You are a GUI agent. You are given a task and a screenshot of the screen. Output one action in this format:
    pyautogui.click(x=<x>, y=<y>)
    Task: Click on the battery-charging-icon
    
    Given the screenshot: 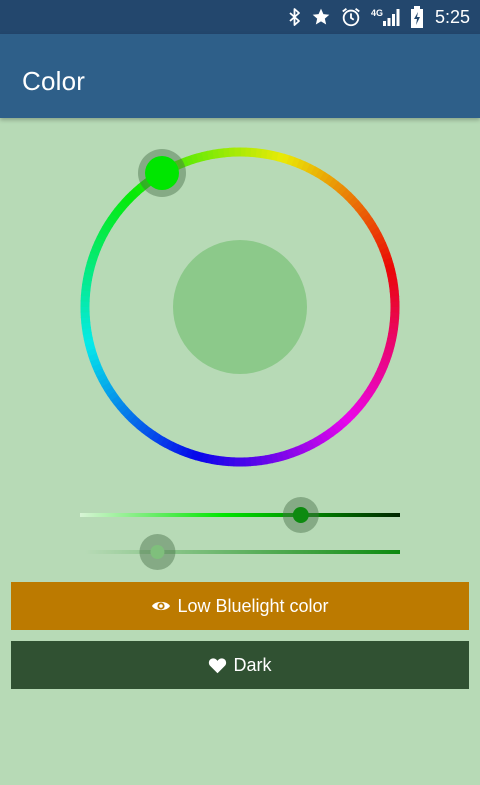 What is the action you would take?
    pyautogui.click(x=417, y=17)
    